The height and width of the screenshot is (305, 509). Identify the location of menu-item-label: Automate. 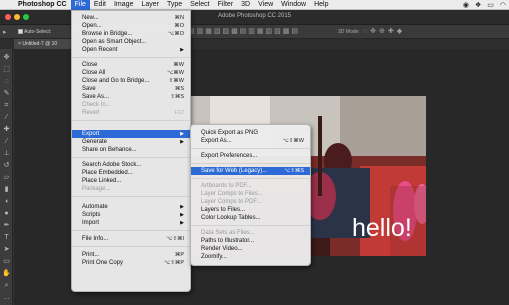
(95, 207).